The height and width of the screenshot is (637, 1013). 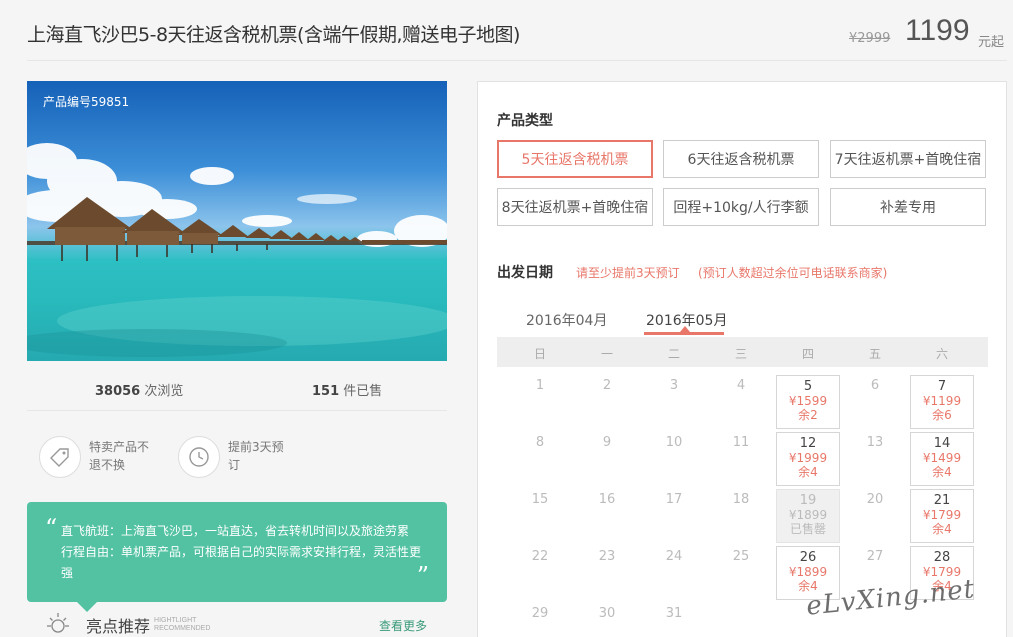 I want to click on highlight-subtitle: HIGHTLIGHT RECOMMENDED, so click(x=182, y=625).